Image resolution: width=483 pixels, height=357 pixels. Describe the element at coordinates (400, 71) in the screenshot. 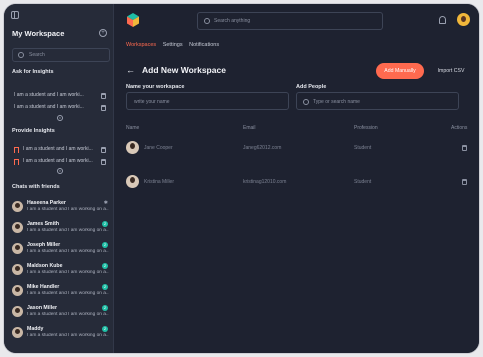

I see `add-manually-button: Add Manually` at that location.